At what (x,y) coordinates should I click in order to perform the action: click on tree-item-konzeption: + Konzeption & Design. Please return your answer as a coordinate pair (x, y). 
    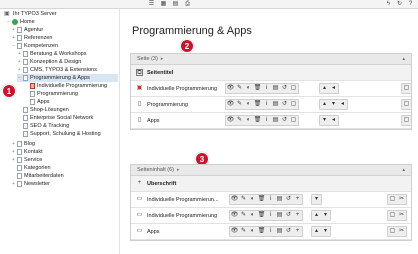
    Looking at the image, I should click on (49, 62).